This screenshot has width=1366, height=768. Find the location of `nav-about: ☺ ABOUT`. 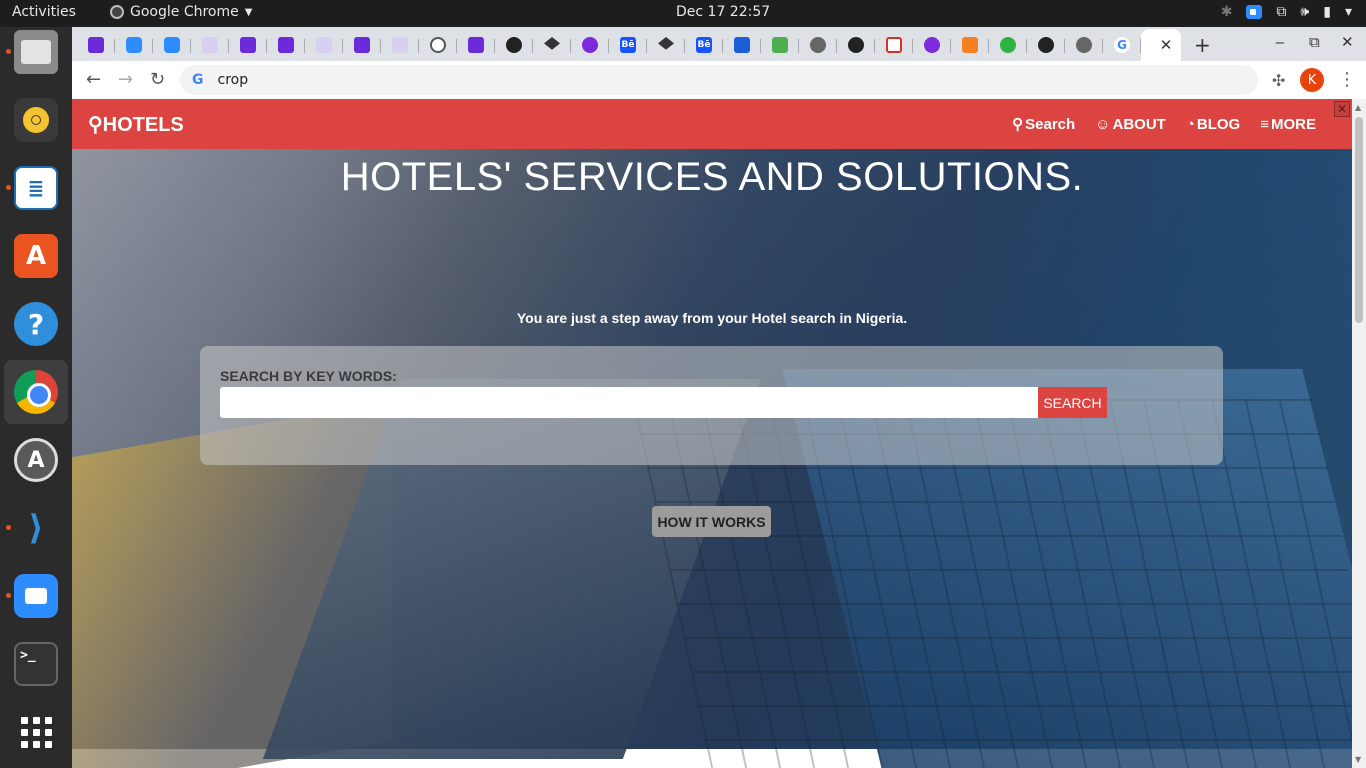

nav-about: ☺ ABOUT is located at coordinates (1130, 124).